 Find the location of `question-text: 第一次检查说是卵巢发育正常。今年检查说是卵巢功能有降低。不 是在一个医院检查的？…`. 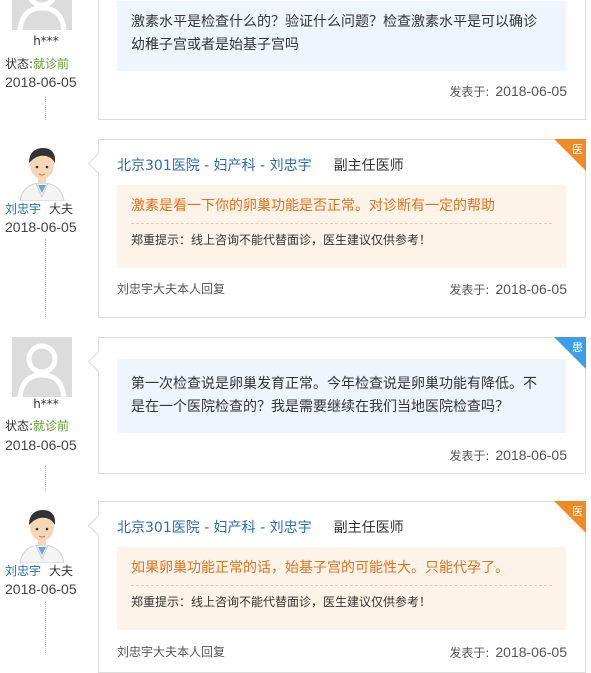

question-text: 第一次检查说是卵巢发育正常。今年检查说是卵巢功能有降低。不 是在一个医院检查的？… is located at coordinates (341, 396).